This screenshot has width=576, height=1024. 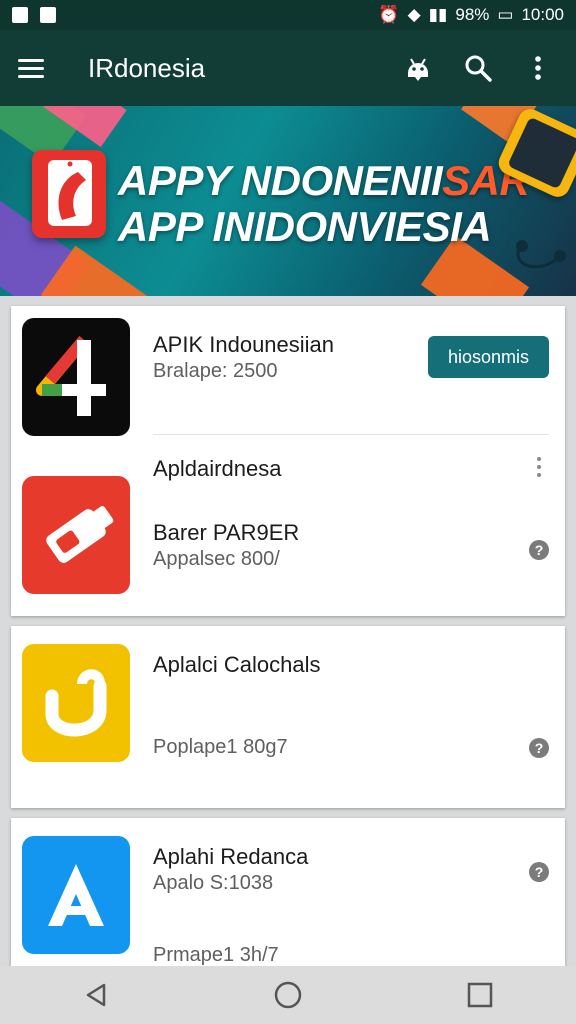 What do you see at coordinates (305, 226) in the screenshot?
I see `banner-line2: APP INIDONVIESIA` at bounding box center [305, 226].